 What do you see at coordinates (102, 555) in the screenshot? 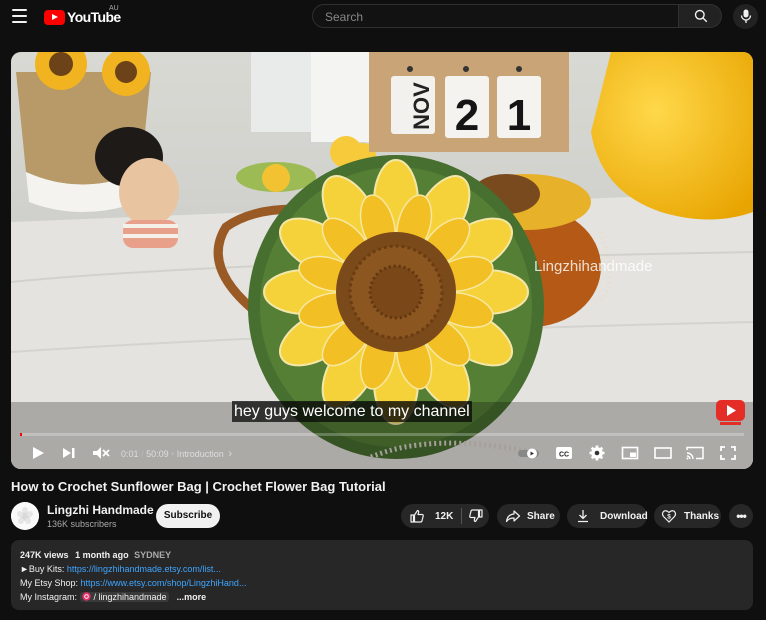
I see `upload-age: 1 month ago` at bounding box center [102, 555].